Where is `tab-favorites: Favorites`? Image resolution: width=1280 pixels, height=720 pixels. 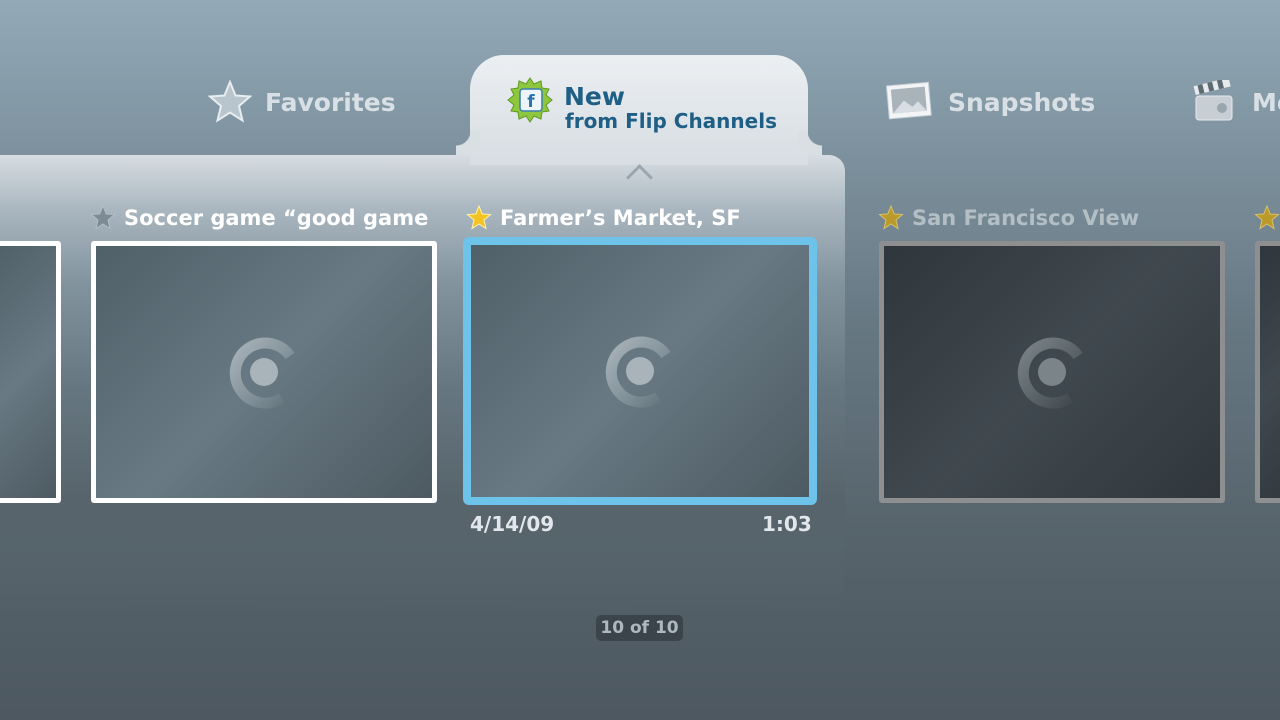 tab-favorites: Favorites is located at coordinates (302, 102).